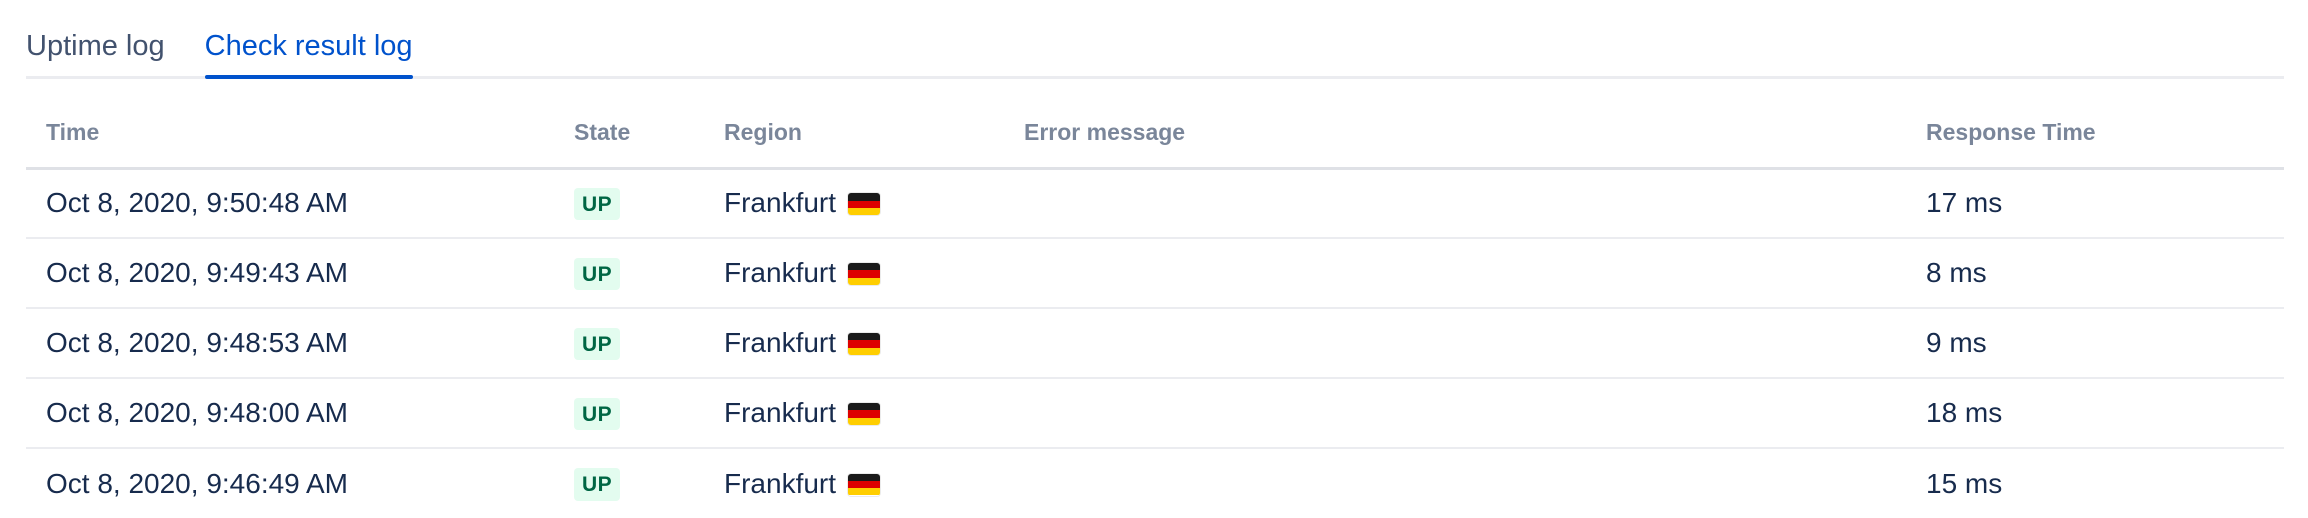  What do you see at coordinates (197, 483) in the screenshot?
I see `cell-time: Oct 8, 2020, 9:46:49 AM` at bounding box center [197, 483].